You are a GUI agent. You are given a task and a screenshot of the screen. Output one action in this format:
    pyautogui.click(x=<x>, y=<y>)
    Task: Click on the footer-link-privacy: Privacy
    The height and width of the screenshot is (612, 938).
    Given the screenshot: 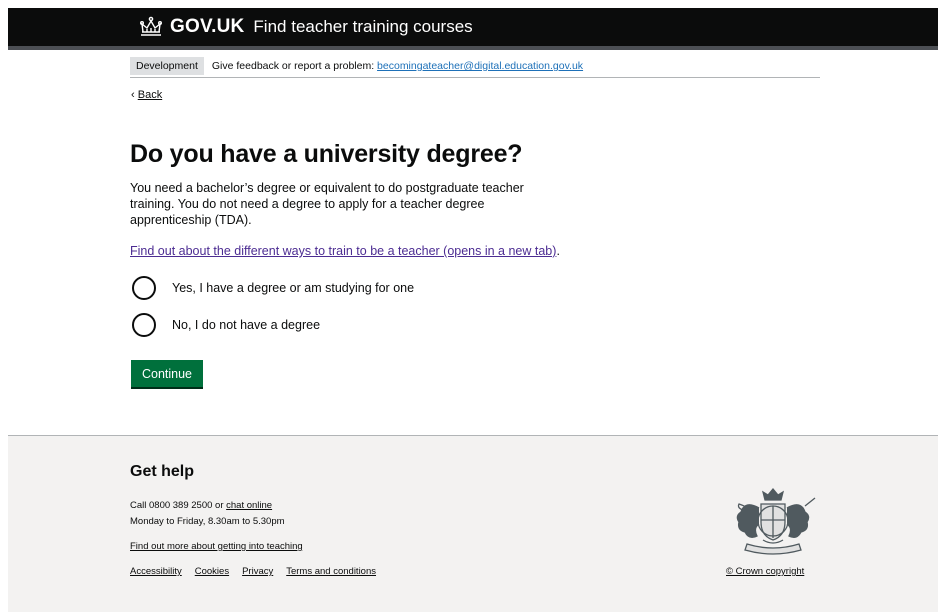 What is the action you would take?
    pyautogui.click(x=257, y=571)
    